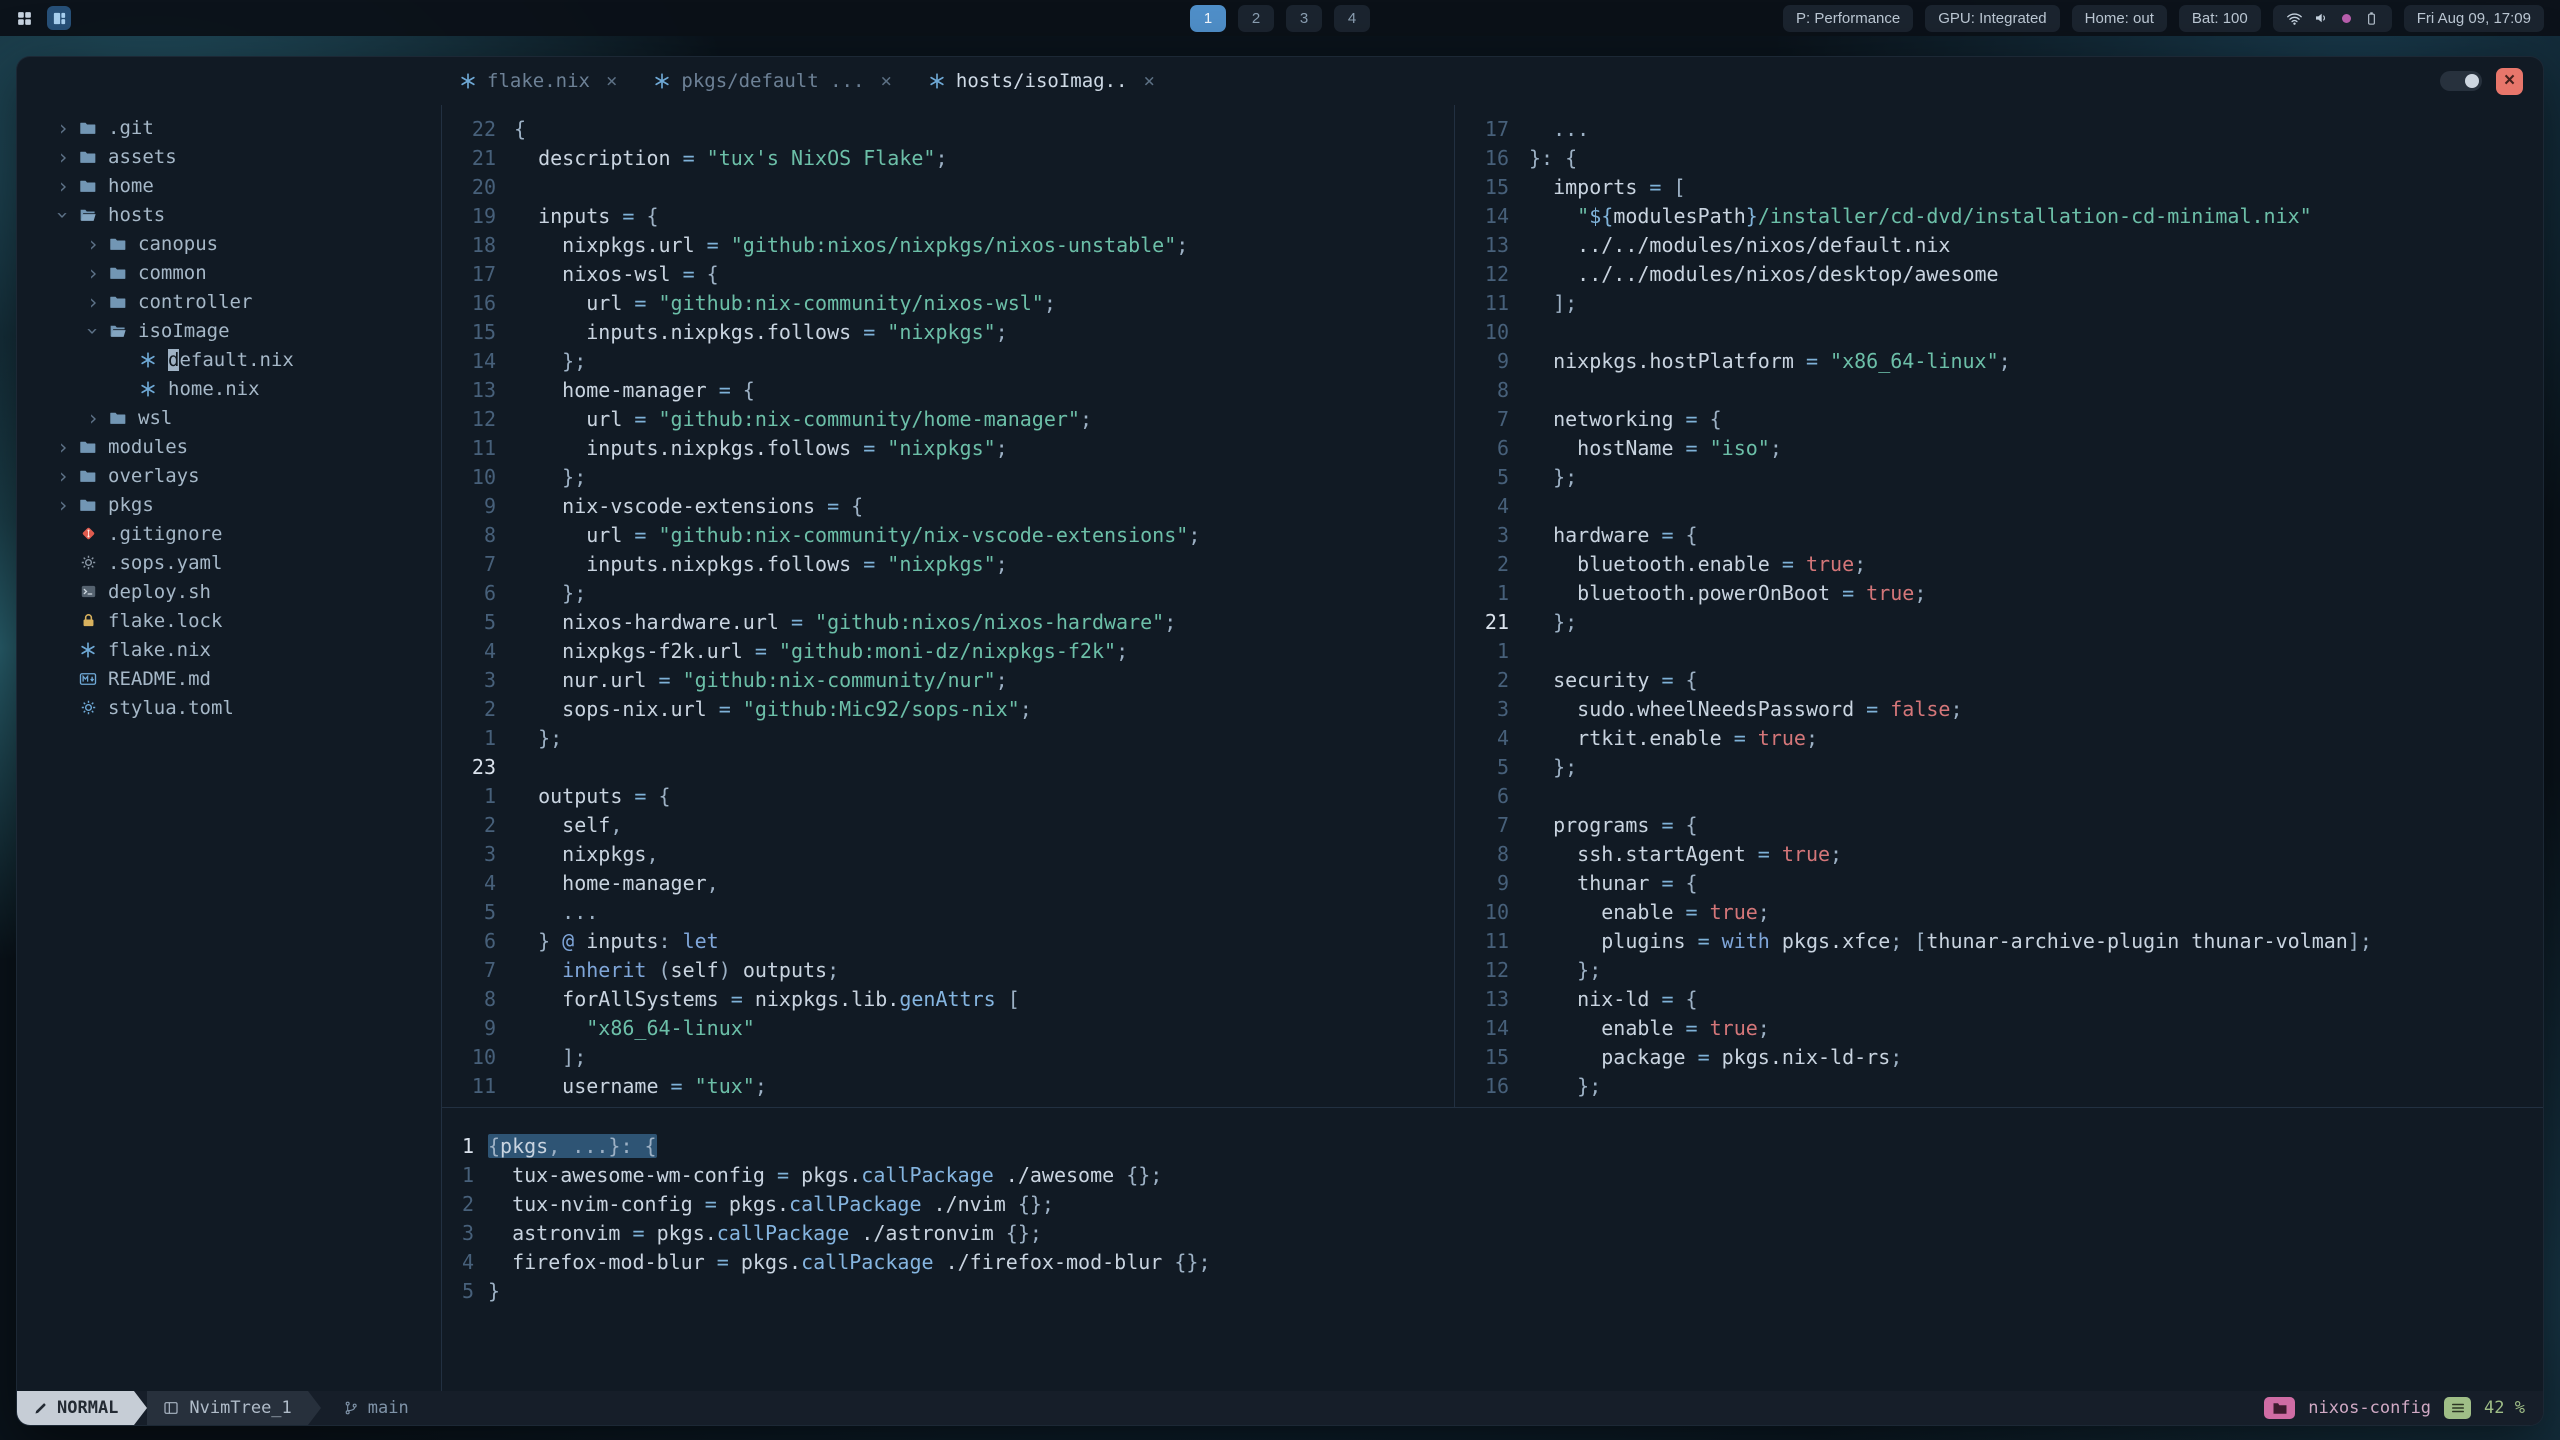 The width and height of the screenshot is (2560, 1440). What do you see at coordinates (1999, 274) in the screenshot?
I see `code-line: 12 ../../modules/nixos/desktop/awesome` at bounding box center [1999, 274].